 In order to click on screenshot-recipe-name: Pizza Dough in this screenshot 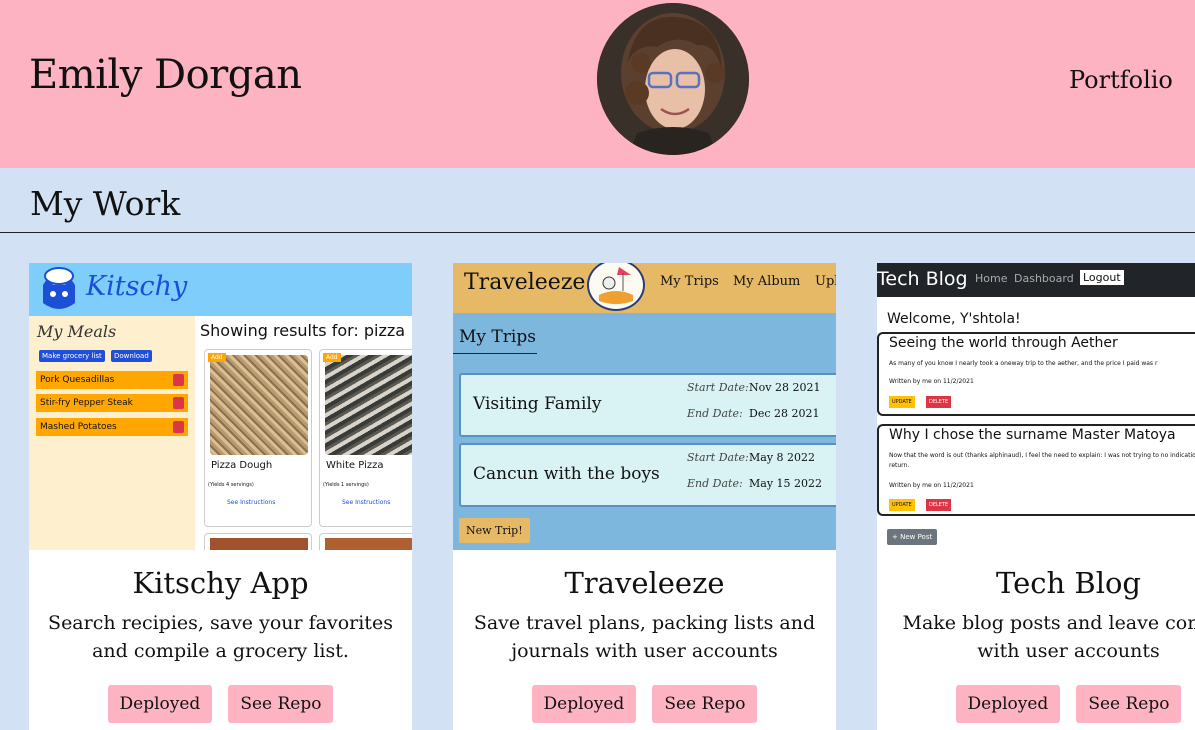, I will do `click(242, 465)`.